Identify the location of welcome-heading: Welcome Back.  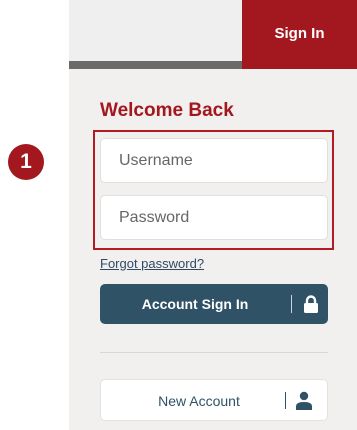
(167, 110).